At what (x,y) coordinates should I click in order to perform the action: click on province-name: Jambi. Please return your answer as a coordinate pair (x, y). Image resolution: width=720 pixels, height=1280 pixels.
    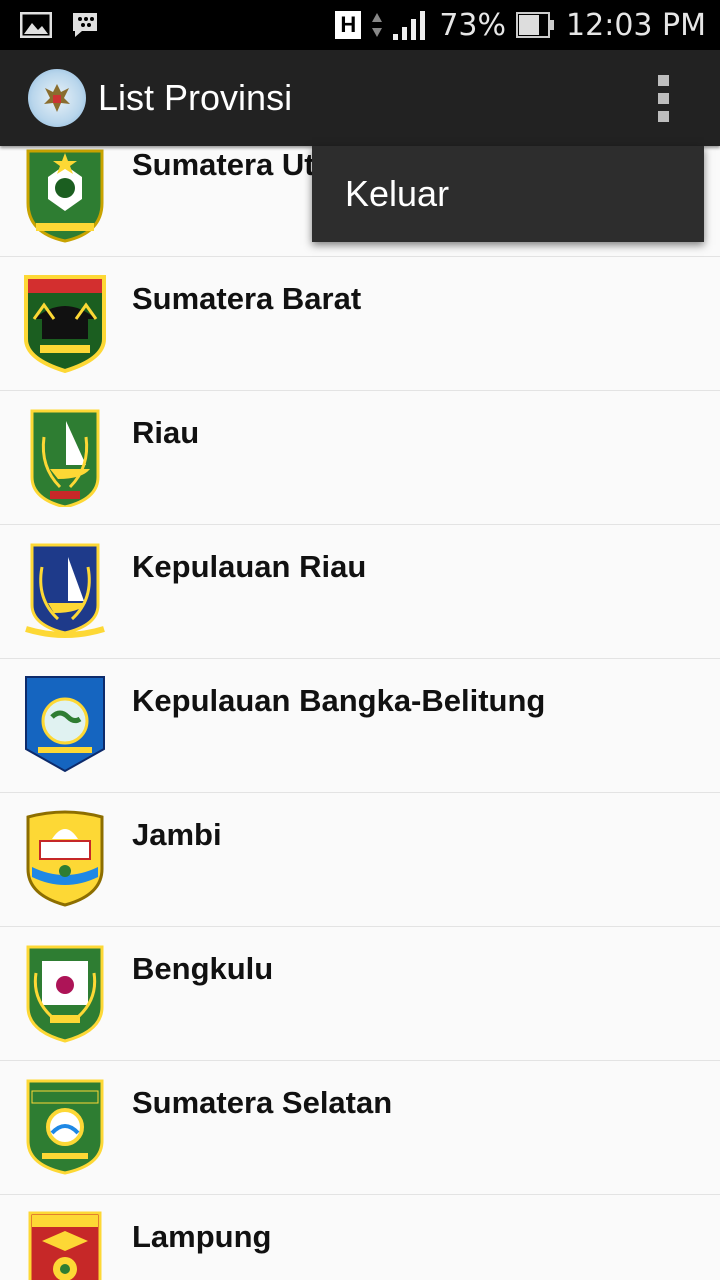
    Looking at the image, I should click on (177, 834).